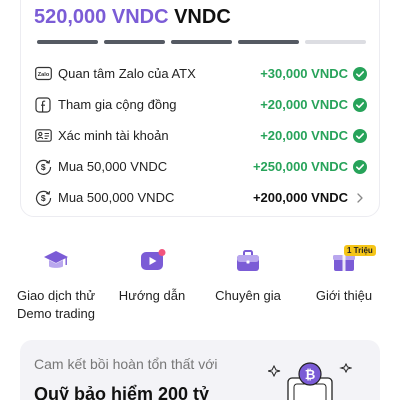 This screenshot has width=400, height=400. What do you see at coordinates (43, 105) in the screenshot?
I see `facebook-icon` at bounding box center [43, 105].